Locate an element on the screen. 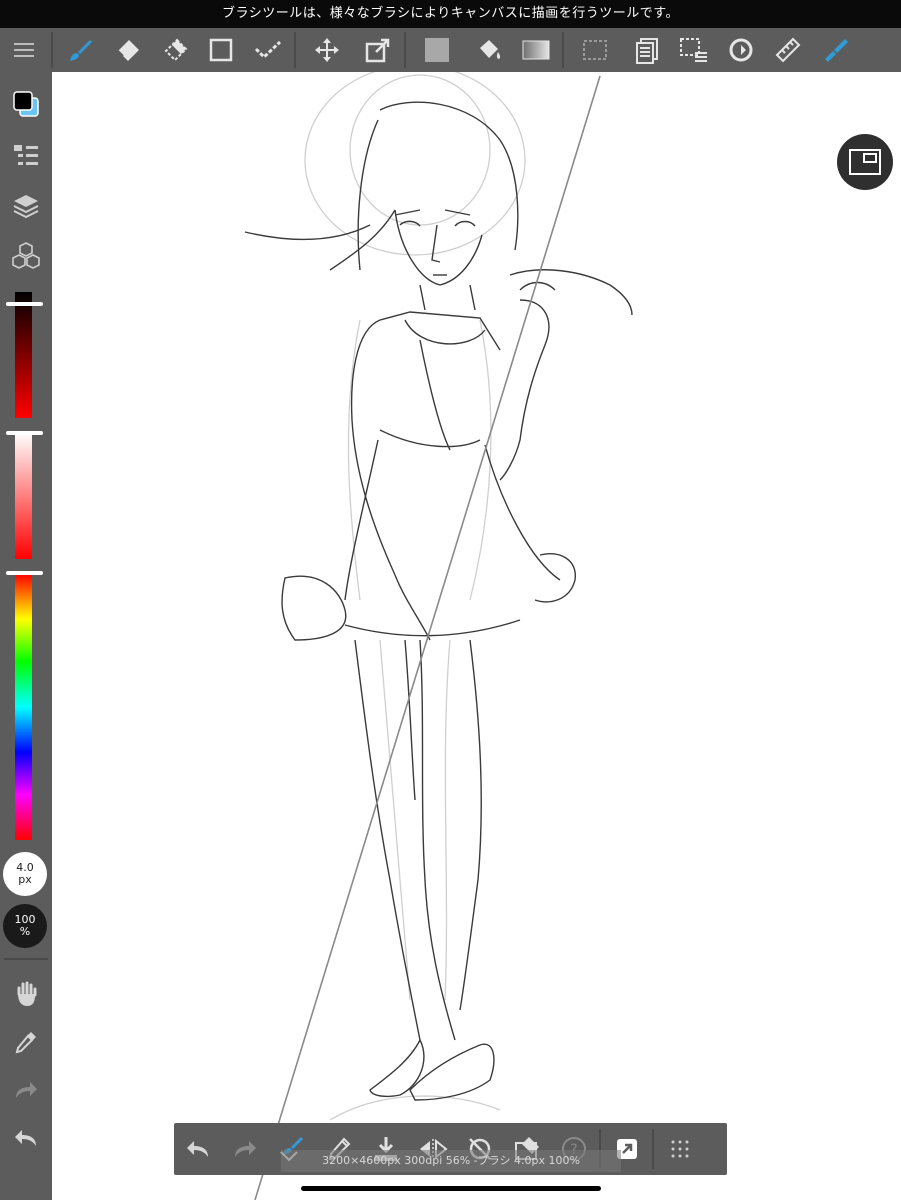 The image size is (901, 1204). select-tool-button is located at coordinates (595, 50).